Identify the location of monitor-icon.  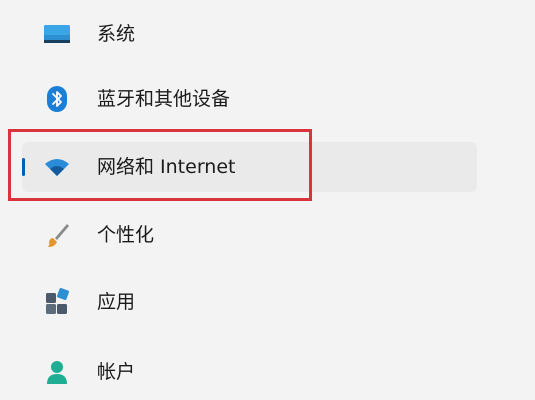
(57, 34).